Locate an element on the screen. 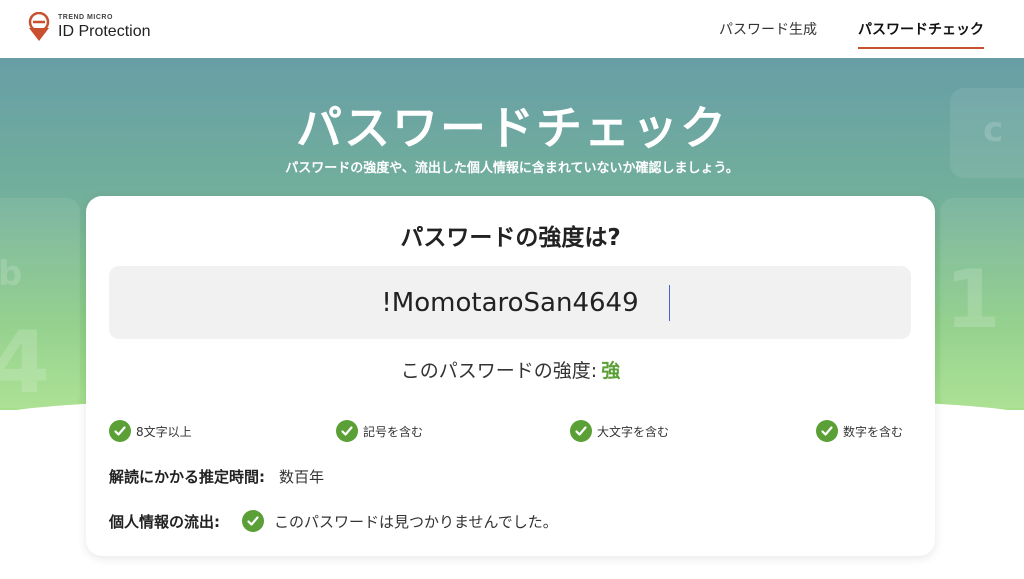 This screenshot has height=579, width=1024. strength-value: 強 is located at coordinates (611, 371).